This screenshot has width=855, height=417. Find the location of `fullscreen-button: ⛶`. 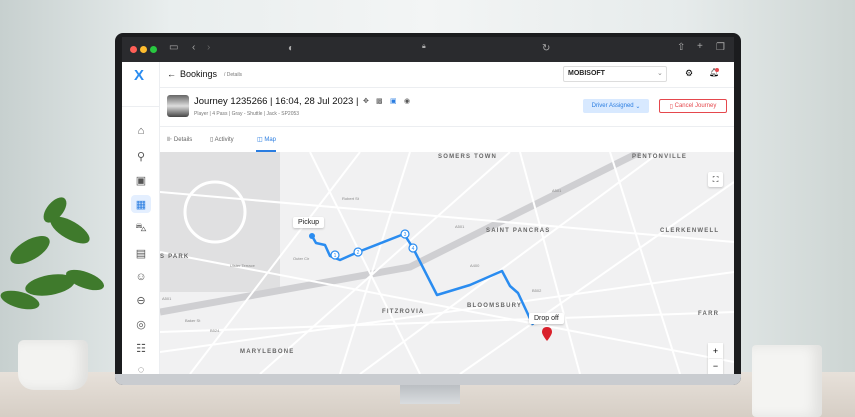

fullscreen-button: ⛶ is located at coordinates (715, 179).